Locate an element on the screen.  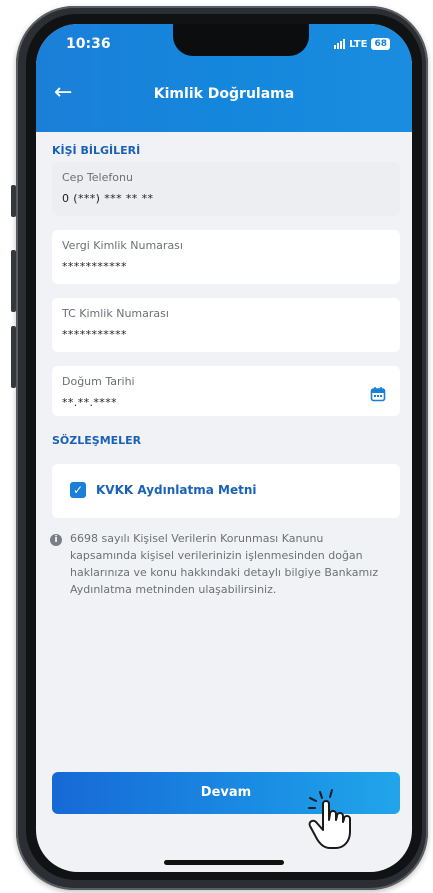
kvkk-consent-link: KVKK Aydınlatma Metni is located at coordinates (176, 490).